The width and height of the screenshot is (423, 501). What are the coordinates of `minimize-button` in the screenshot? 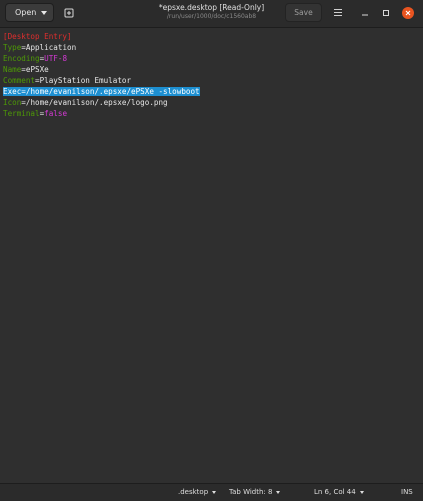 It's located at (365, 13).